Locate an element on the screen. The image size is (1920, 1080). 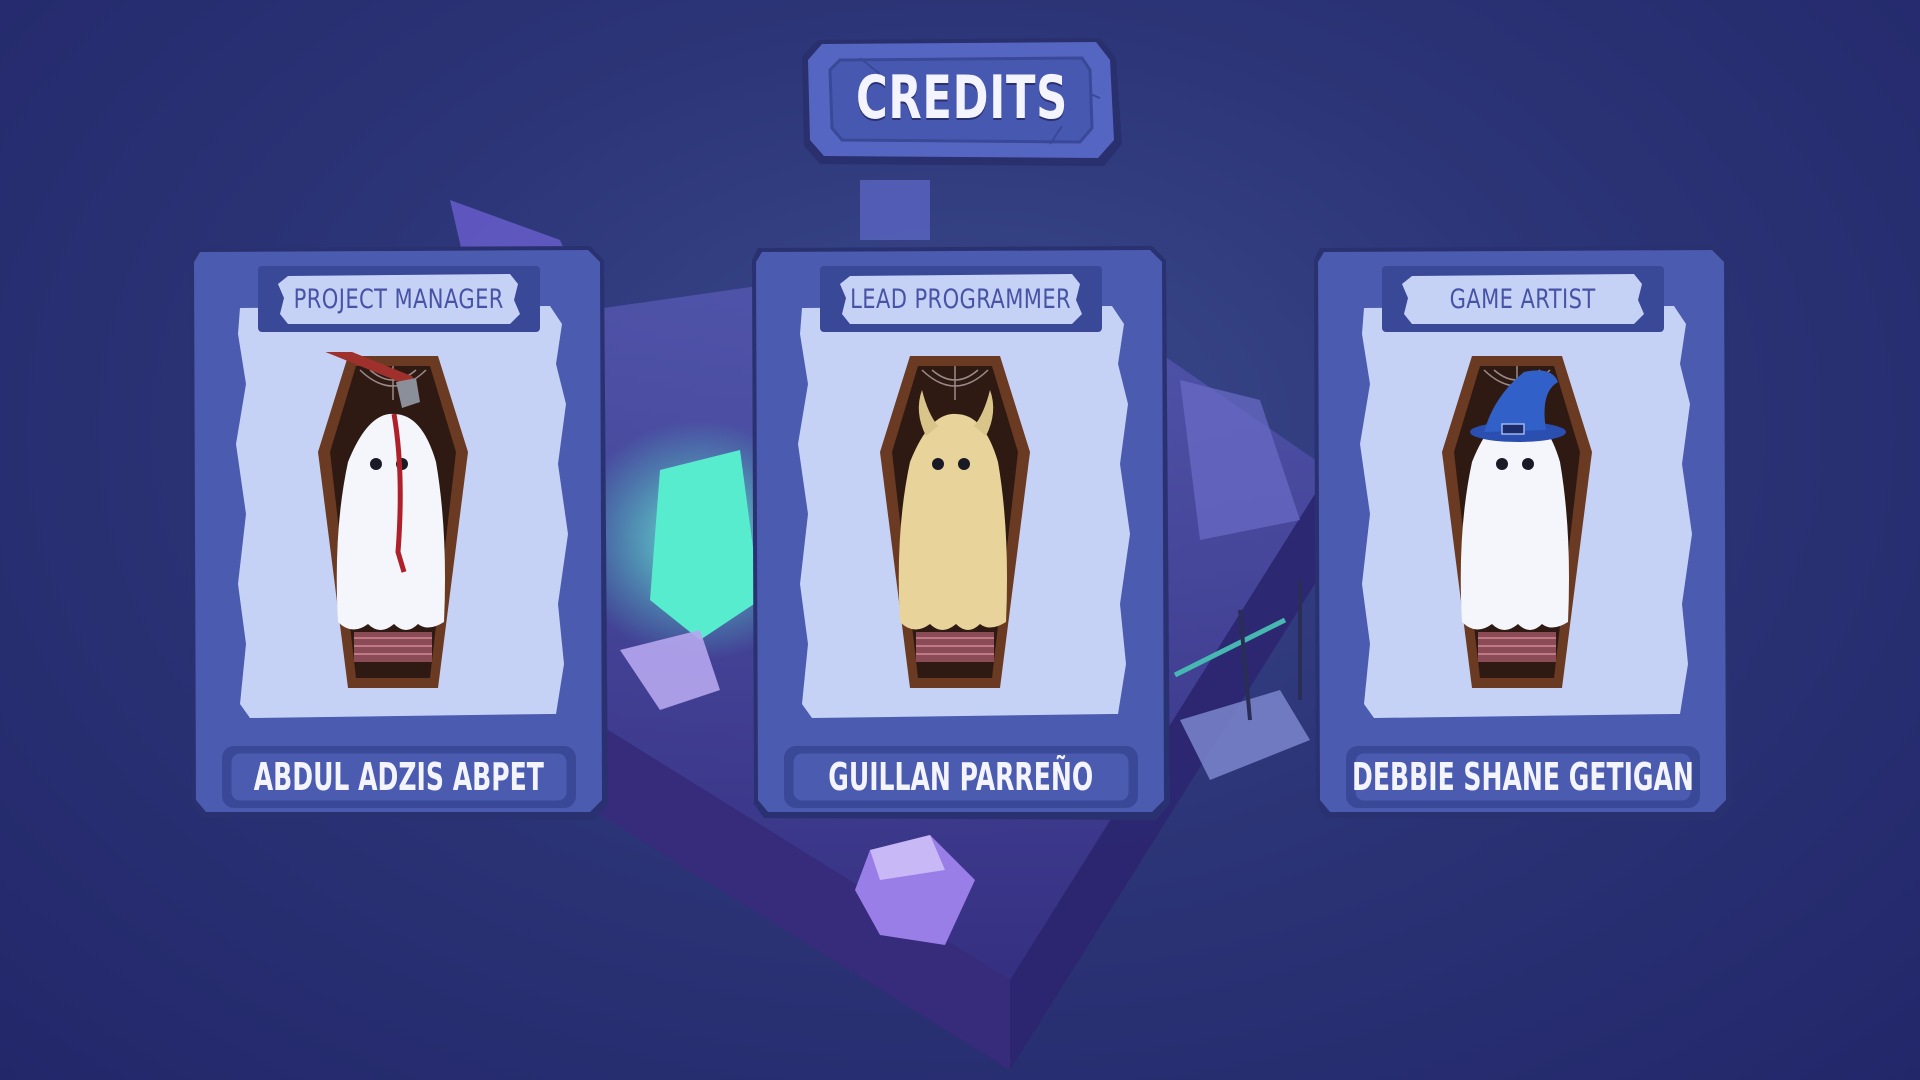
member-name: GUILLAN PARREÑO is located at coordinates (961, 777).